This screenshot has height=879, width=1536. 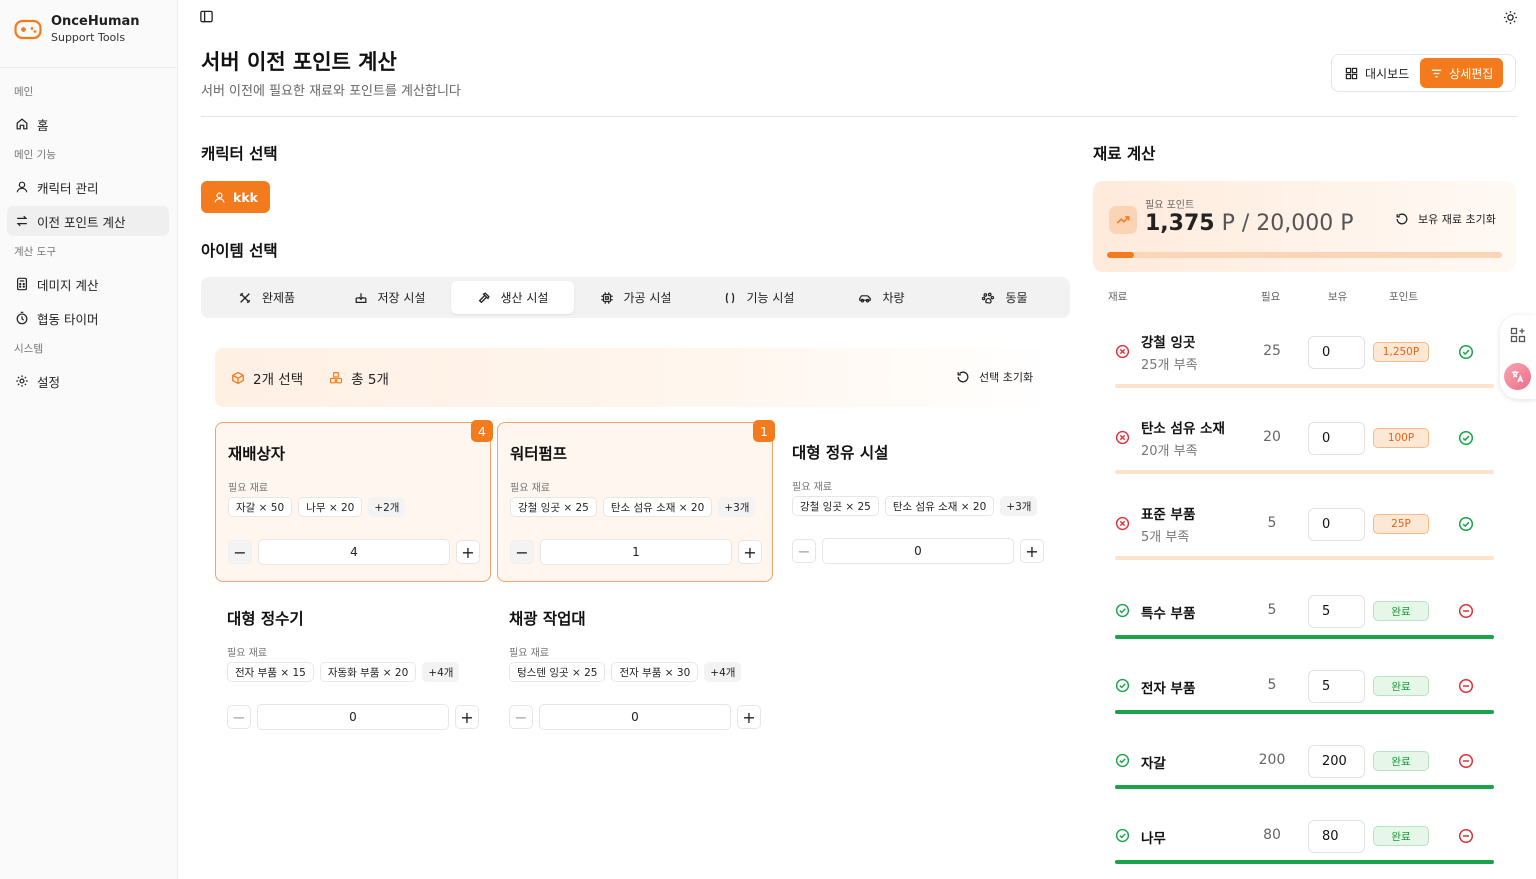 I want to click on apps-add-icon, so click(x=1518, y=335).